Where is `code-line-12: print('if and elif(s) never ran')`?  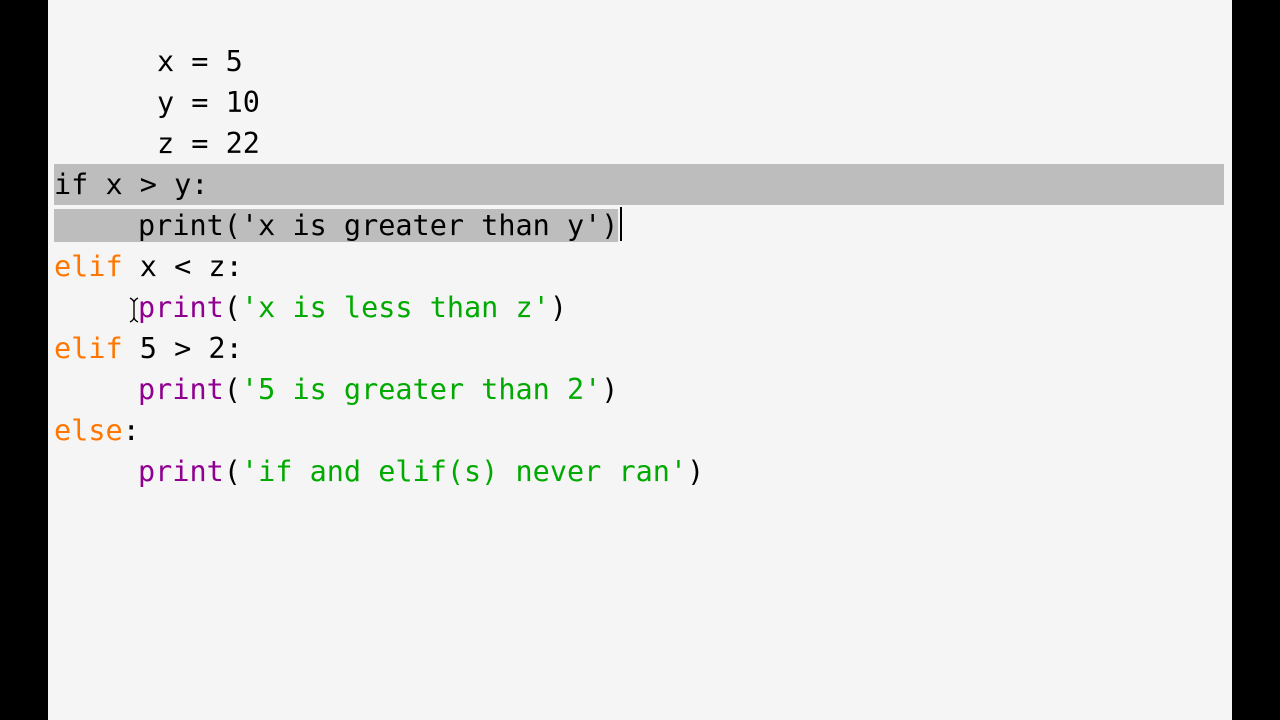
code-line-12: print('if and elif(s) never ran') is located at coordinates (643, 471).